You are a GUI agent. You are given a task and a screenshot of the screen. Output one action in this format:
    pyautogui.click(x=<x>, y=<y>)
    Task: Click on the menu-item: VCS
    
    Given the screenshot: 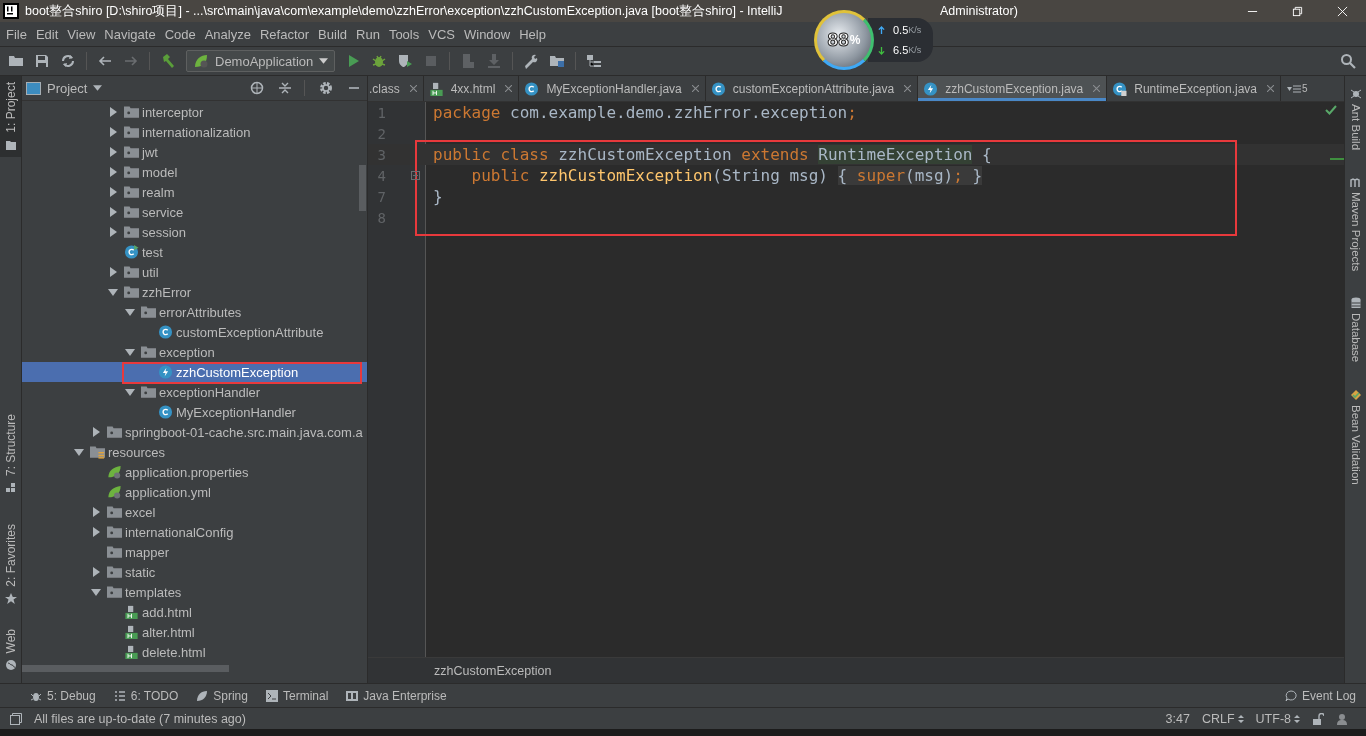 What is the action you would take?
    pyautogui.click(x=444, y=34)
    